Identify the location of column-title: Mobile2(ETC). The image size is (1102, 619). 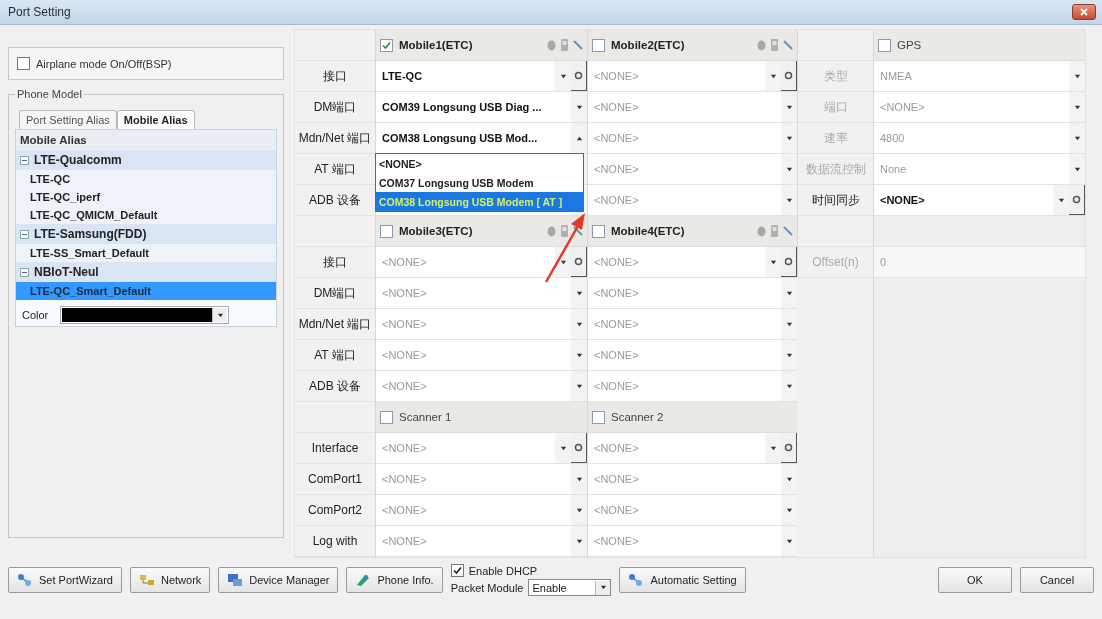
(648, 45).